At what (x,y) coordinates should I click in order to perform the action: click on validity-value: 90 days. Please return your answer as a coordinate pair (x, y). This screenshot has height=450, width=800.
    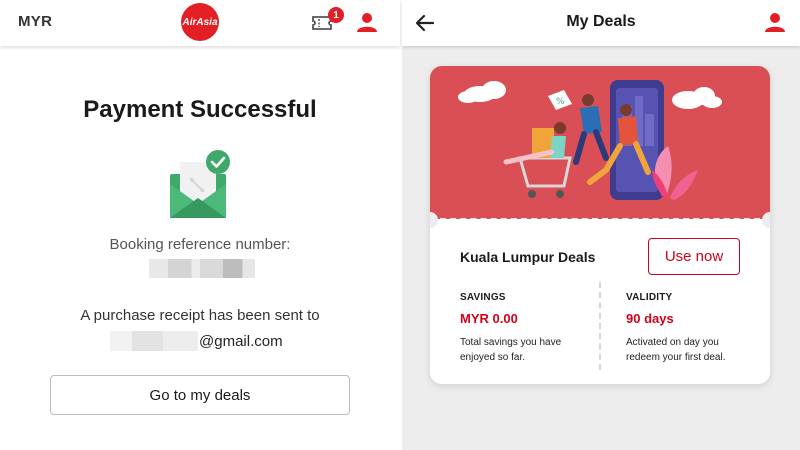
    Looking at the image, I should click on (650, 318).